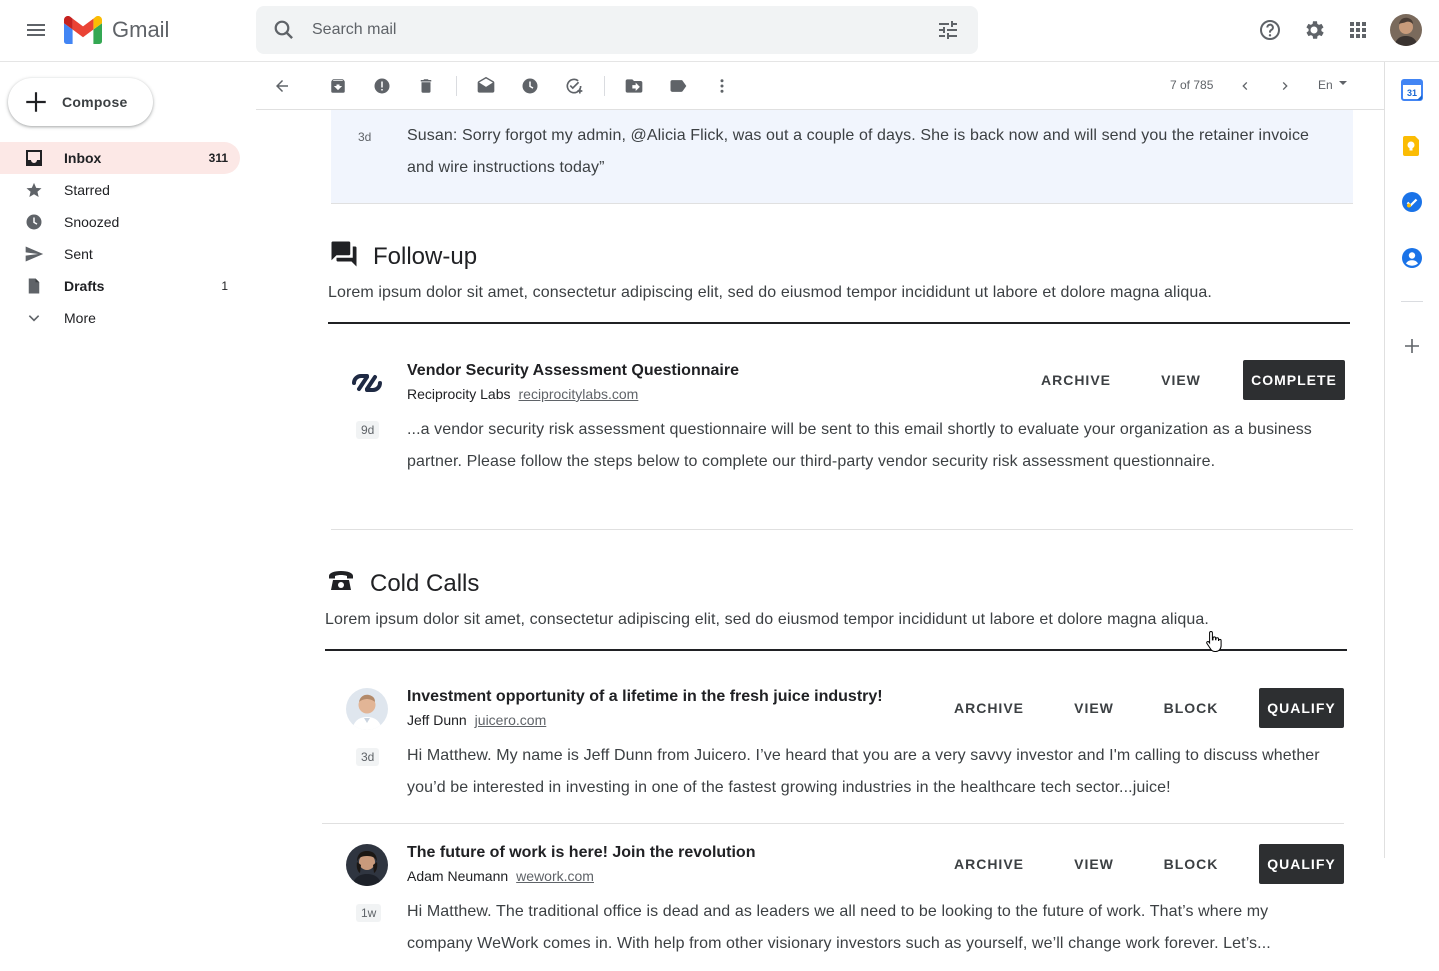 The height and width of the screenshot is (971, 1439). What do you see at coordinates (634, 86) in the screenshot?
I see `move-to-icon` at bounding box center [634, 86].